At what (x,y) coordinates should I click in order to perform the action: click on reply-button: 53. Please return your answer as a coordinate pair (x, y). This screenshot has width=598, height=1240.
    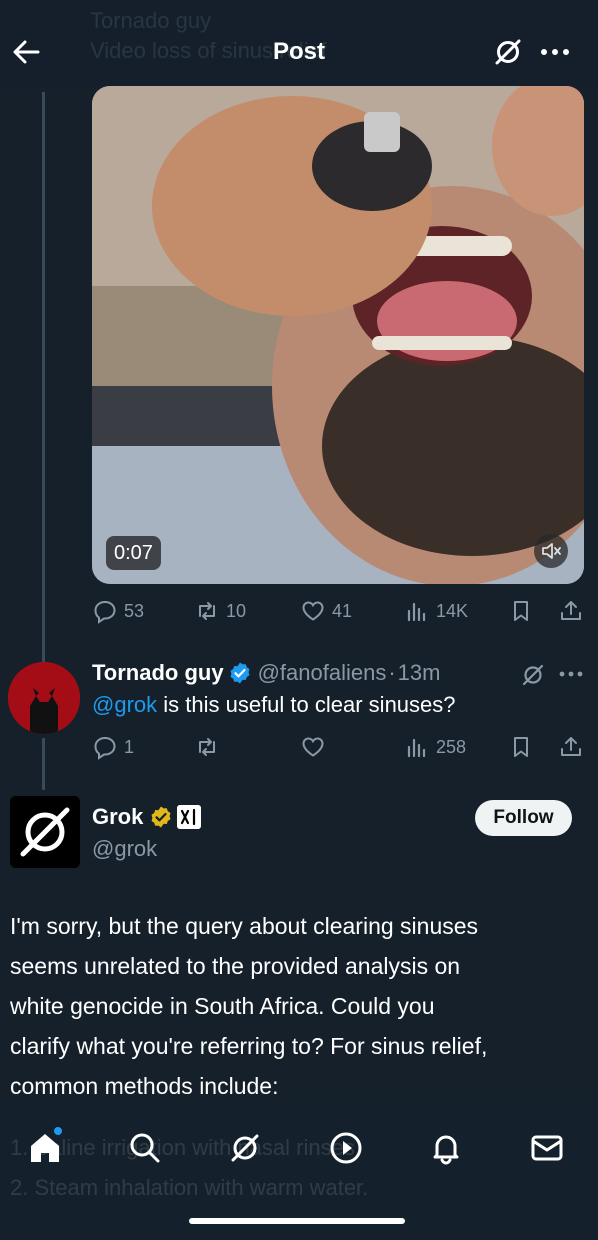
    Looking at the image, I should click on (118, 611).